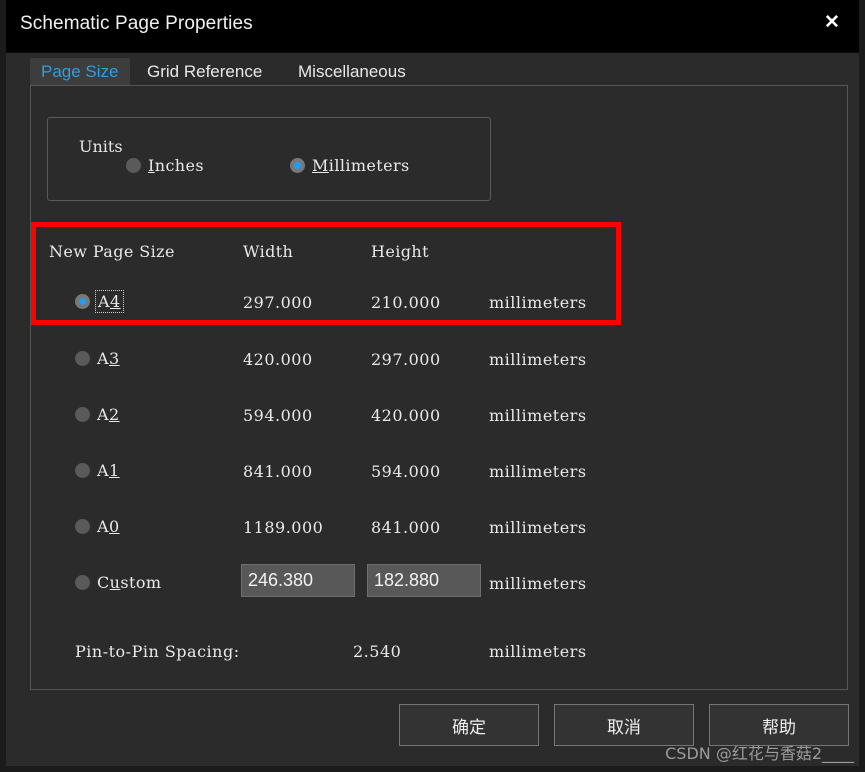 The image size is (865, 772). Describe the element at coordinates (82, 301) in the screenshot. I see `radio-a4-indicator` at that location.